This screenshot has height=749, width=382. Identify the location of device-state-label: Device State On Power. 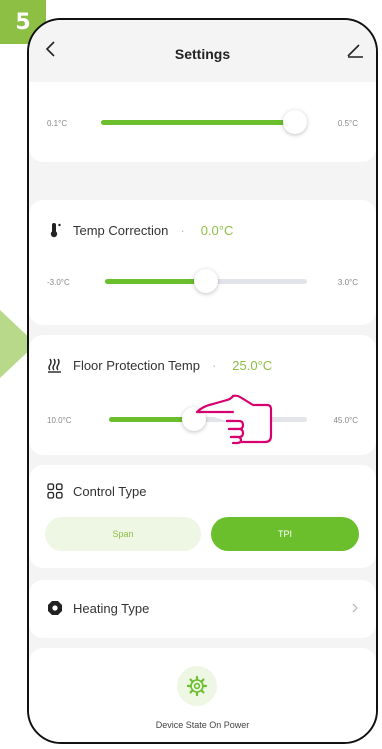
(202, 725).